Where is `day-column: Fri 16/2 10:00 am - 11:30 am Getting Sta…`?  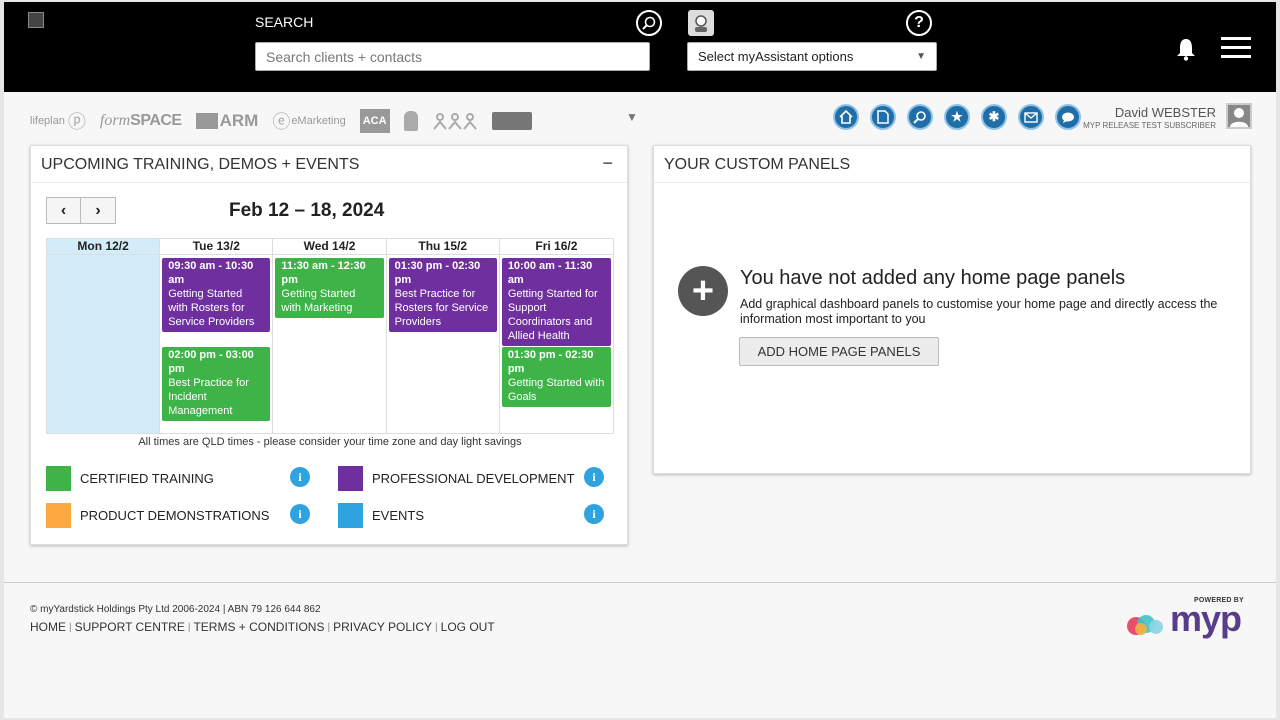
day-column: Fri 16/2 10:00 am - 11:30 am Getting Sta… is located at coordinates (556, 336).